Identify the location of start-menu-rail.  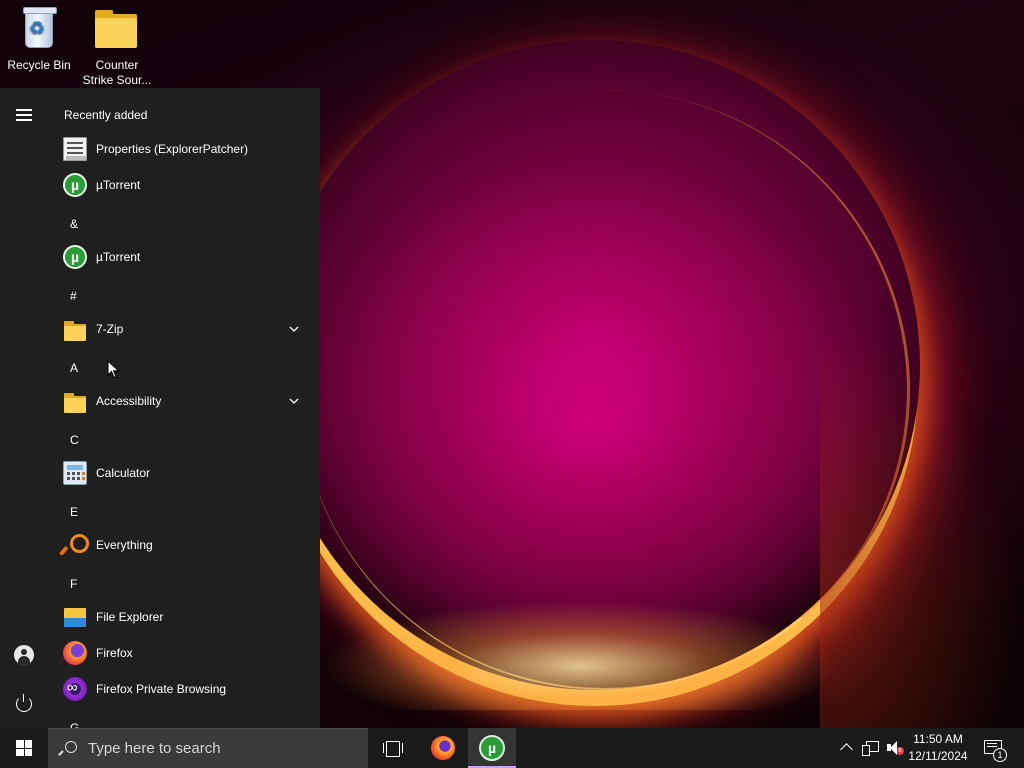
(24, 408).